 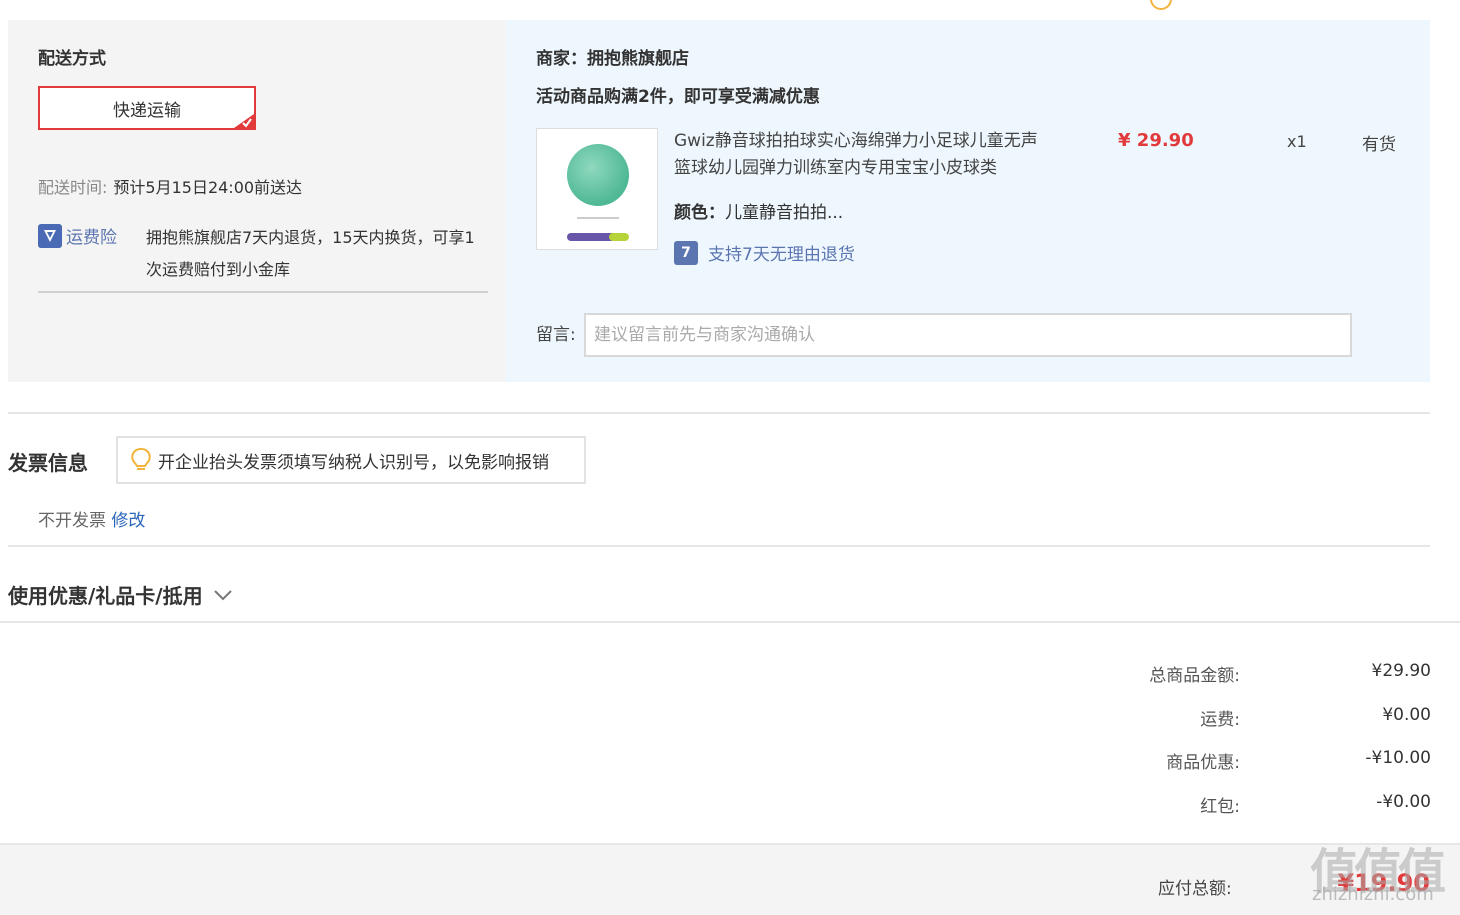 I want to click on seven-day-return-icon: 7, so click(x=686, y=252).